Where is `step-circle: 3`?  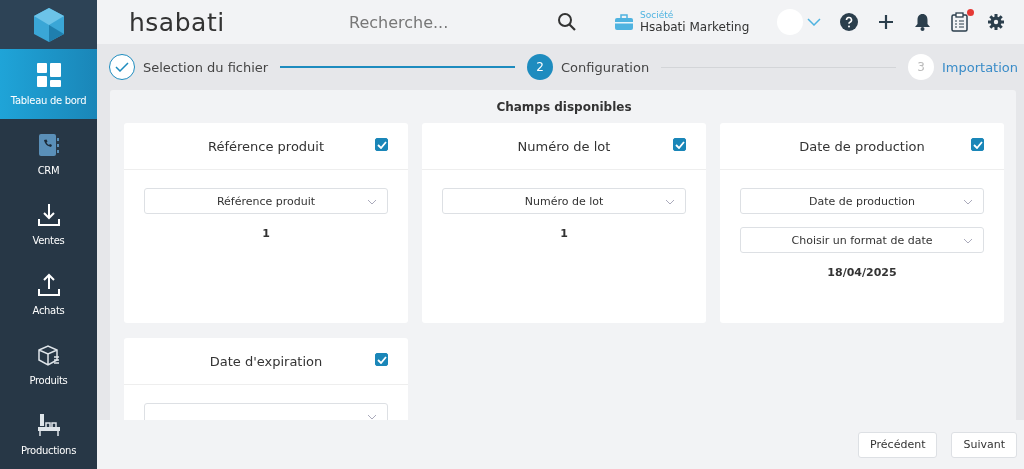
step-circle: 3 is located at coordinates (921, 67).